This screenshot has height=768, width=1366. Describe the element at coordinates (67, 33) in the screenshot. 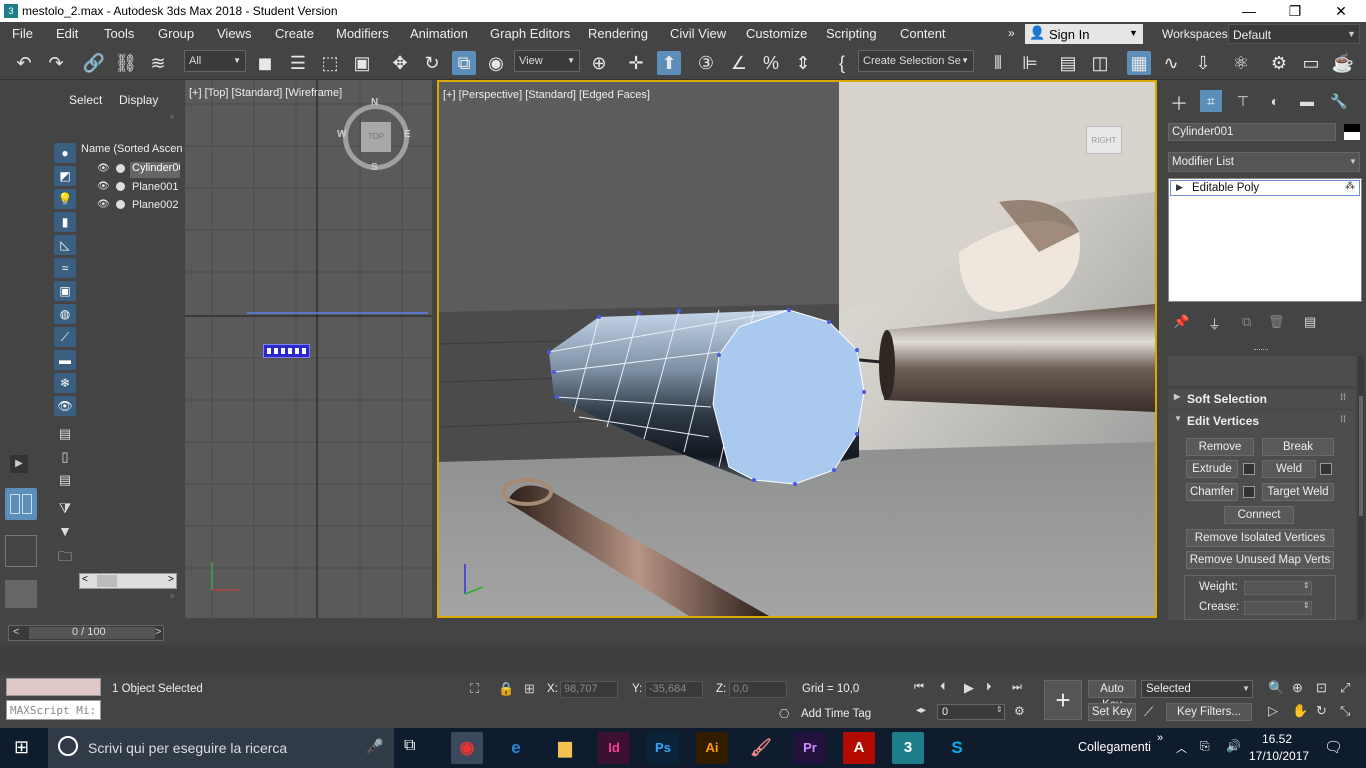

I see `menu-edit: Edit` at that location.